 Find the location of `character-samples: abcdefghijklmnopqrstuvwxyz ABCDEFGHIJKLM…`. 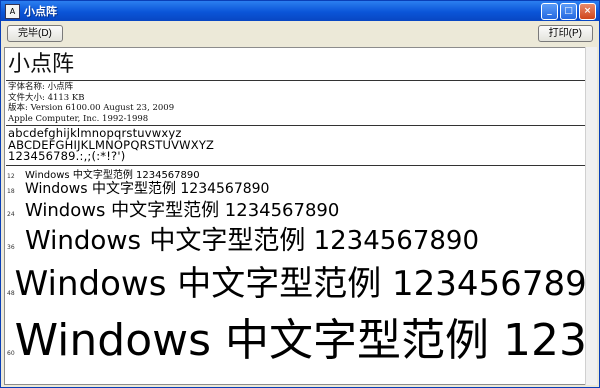

character-samples: abcdefghijklmnopqrstuvwxyz ABCDEFGHIJKLM… is located at coordinates (295, 145).